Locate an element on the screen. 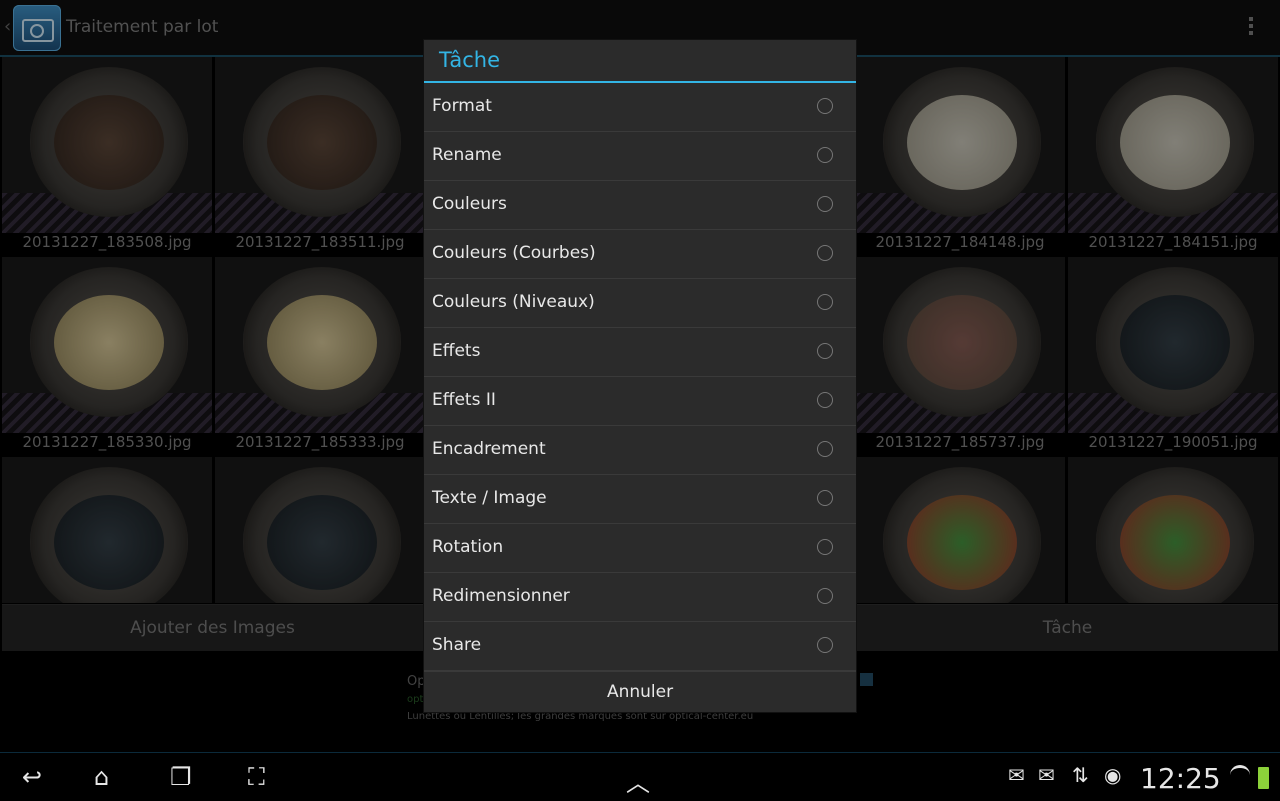 The width and height of the screenshot is (1280, 801). option-texte-image: Texte / Image is located at coordinates (640, 499).